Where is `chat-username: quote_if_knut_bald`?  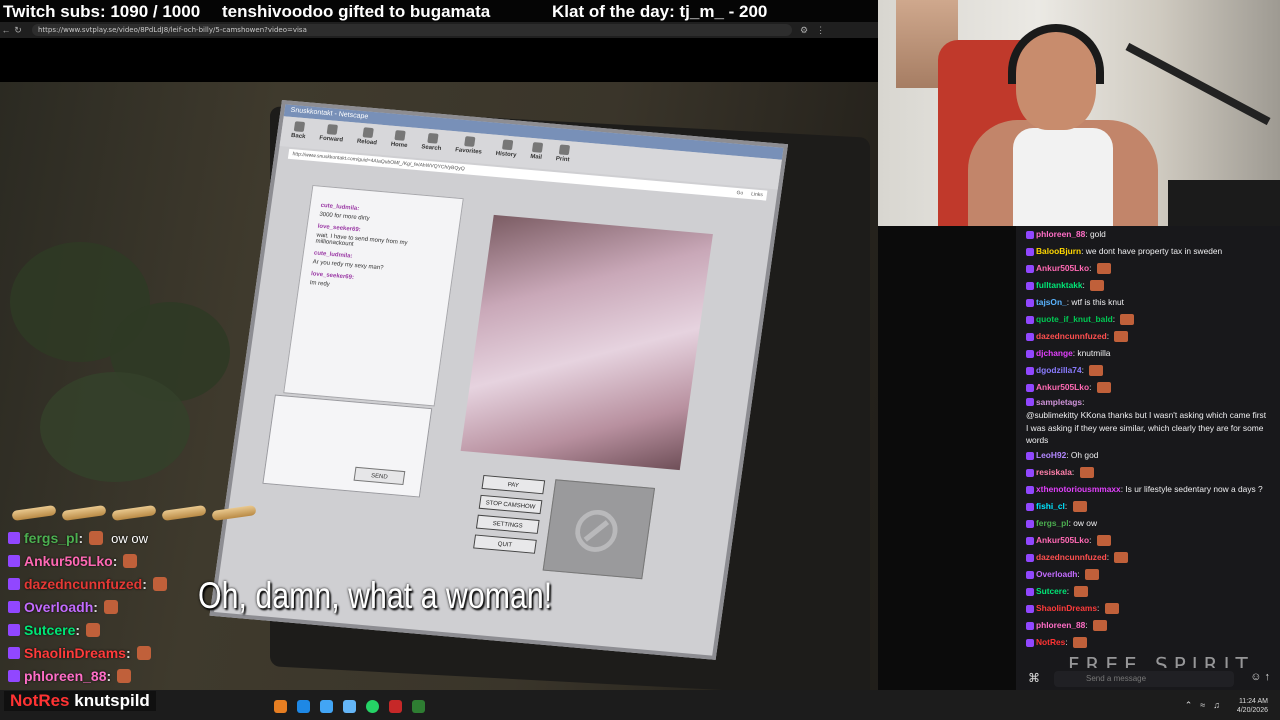 chat-username: quote_if_knut_bald is located at coordinates (1074, 319).